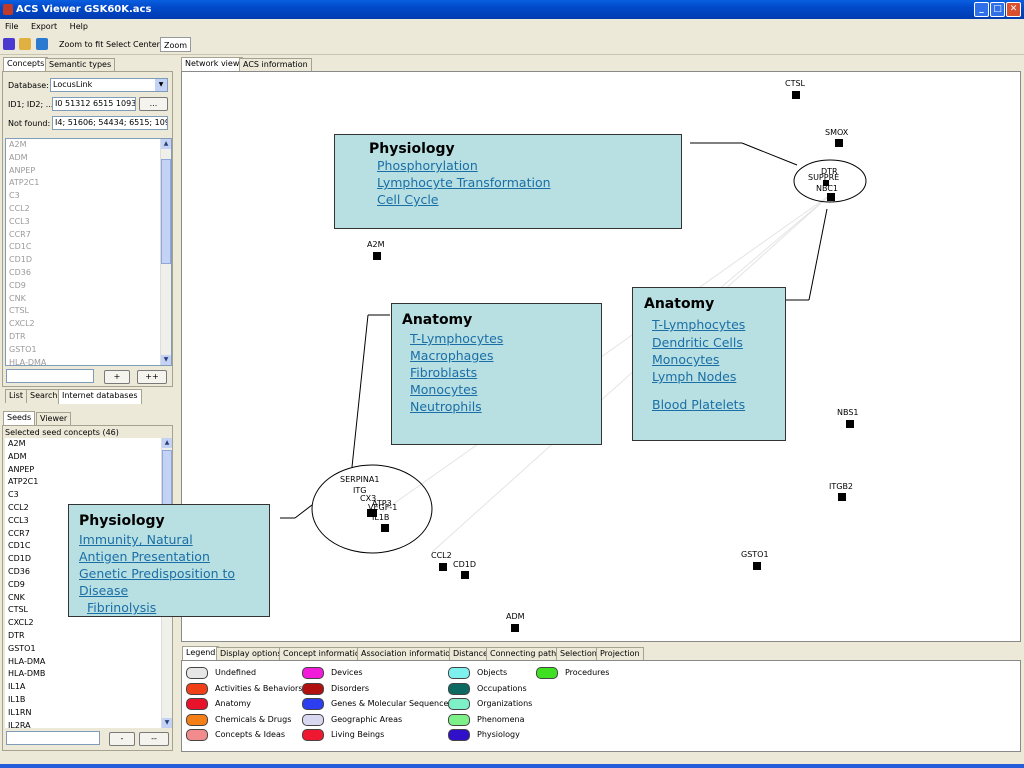 The image size is (1024, 768). What do you see at coordinates (88, 324) in the screenshot?
I see `concept-list-item: CXCL2` at bounding box center [88, 324].